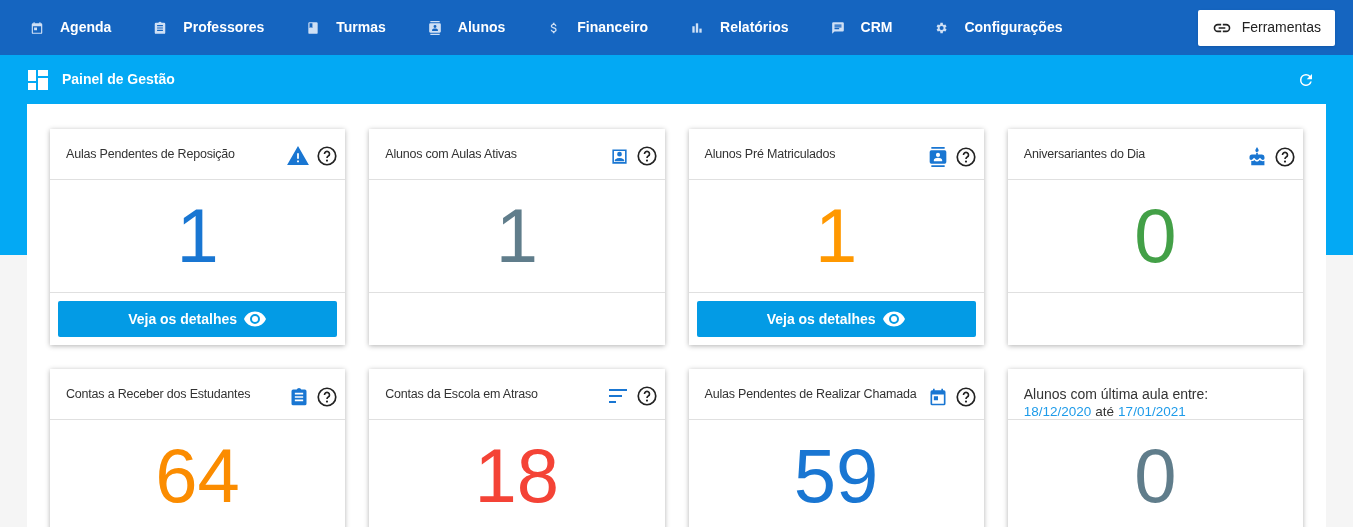 Image resolution: width=1353 pixels, height=527 pixels. I want to click on book-icon, so click(313, 27).